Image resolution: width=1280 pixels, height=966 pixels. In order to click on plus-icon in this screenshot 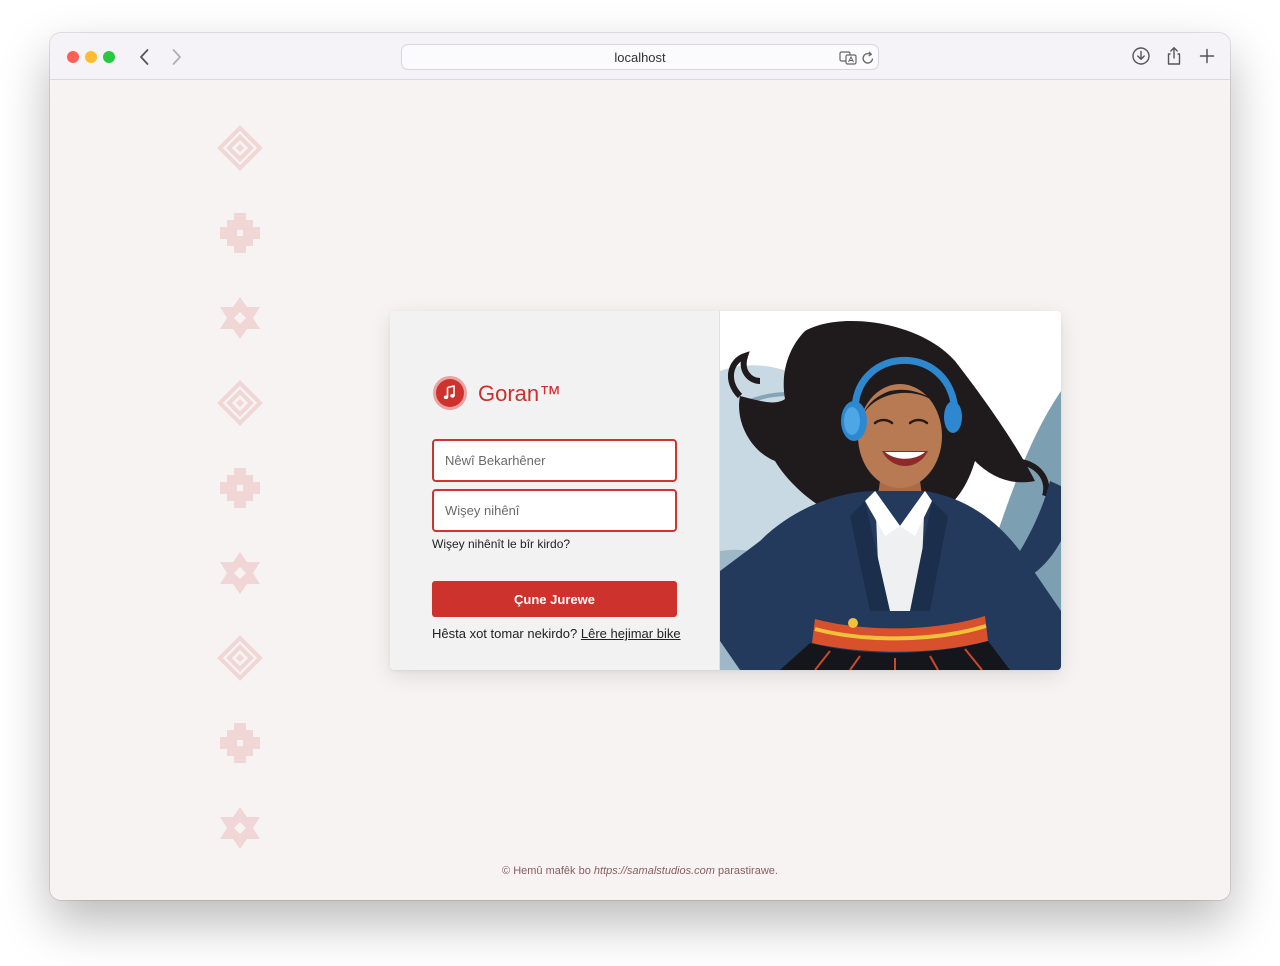, I will do `click(1207, 56)`.